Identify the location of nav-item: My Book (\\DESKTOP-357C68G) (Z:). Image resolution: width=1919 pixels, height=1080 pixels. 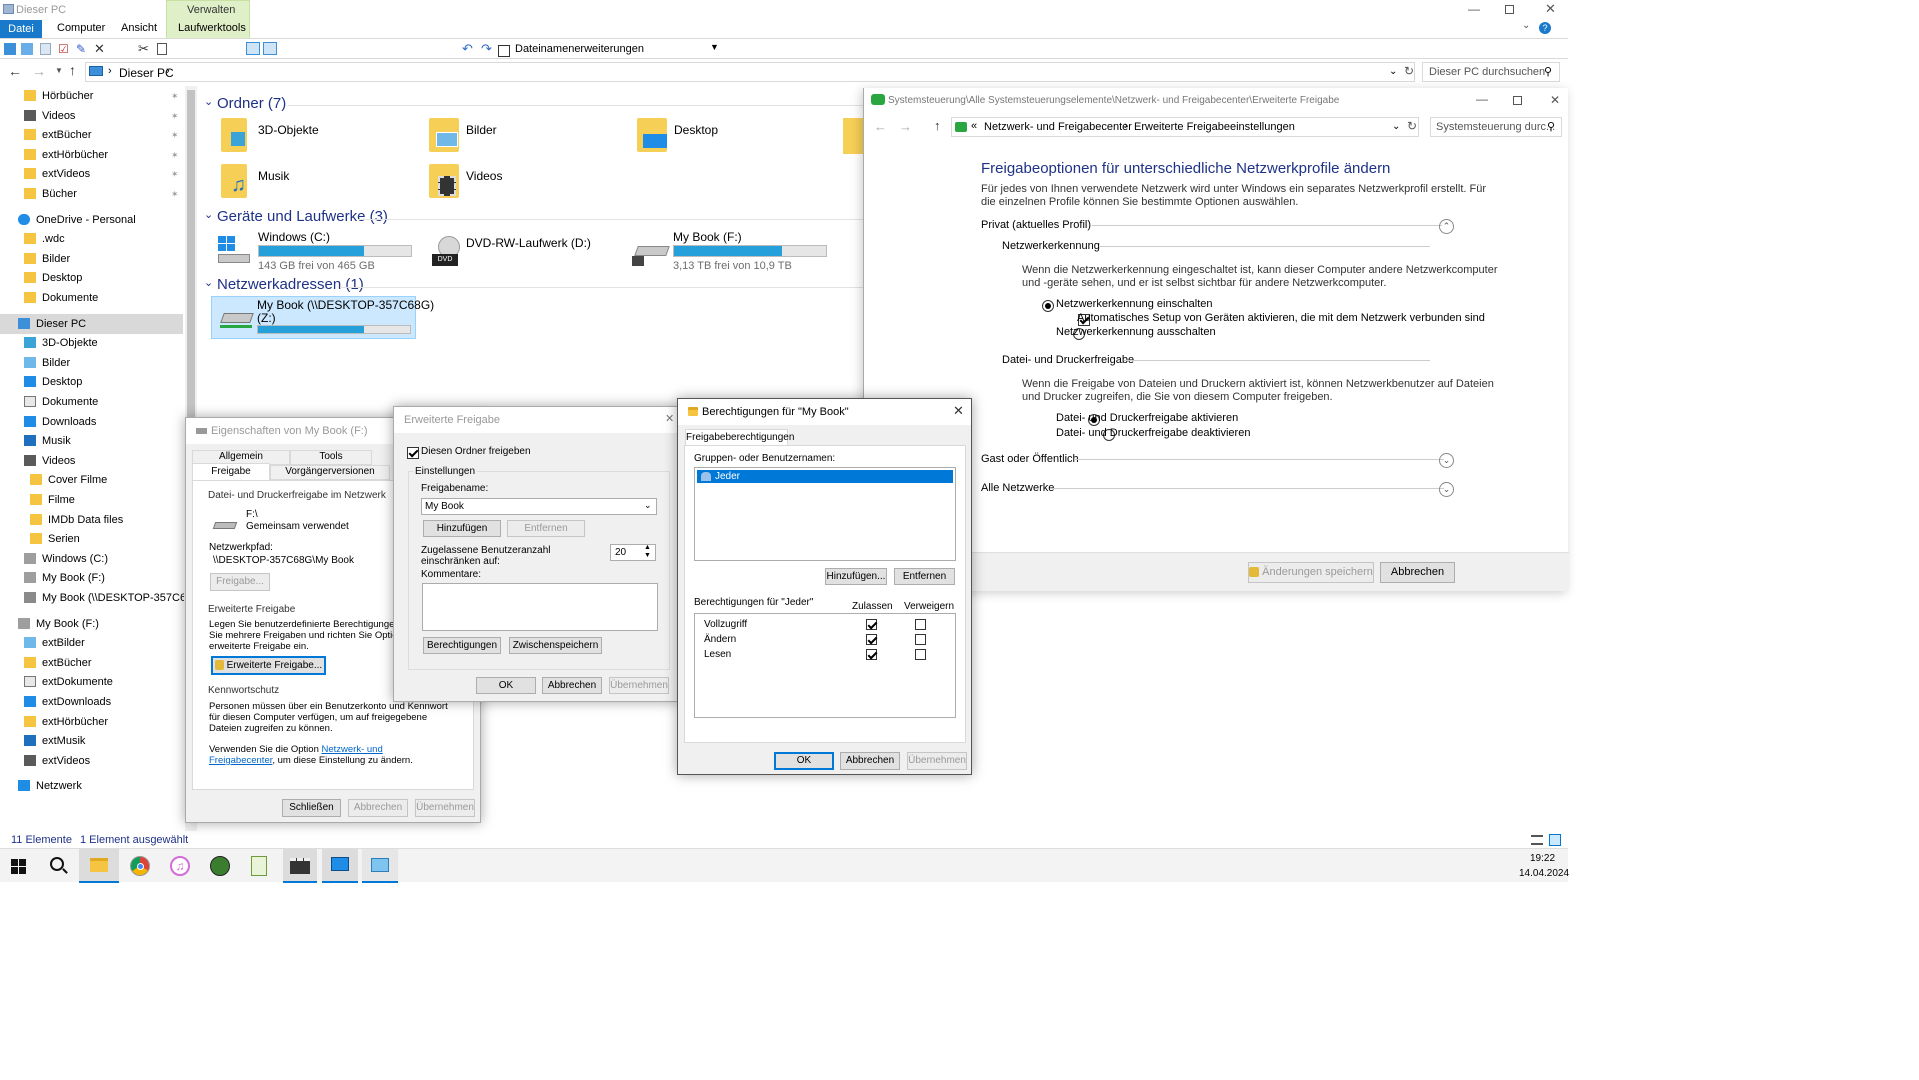
(92, 598).